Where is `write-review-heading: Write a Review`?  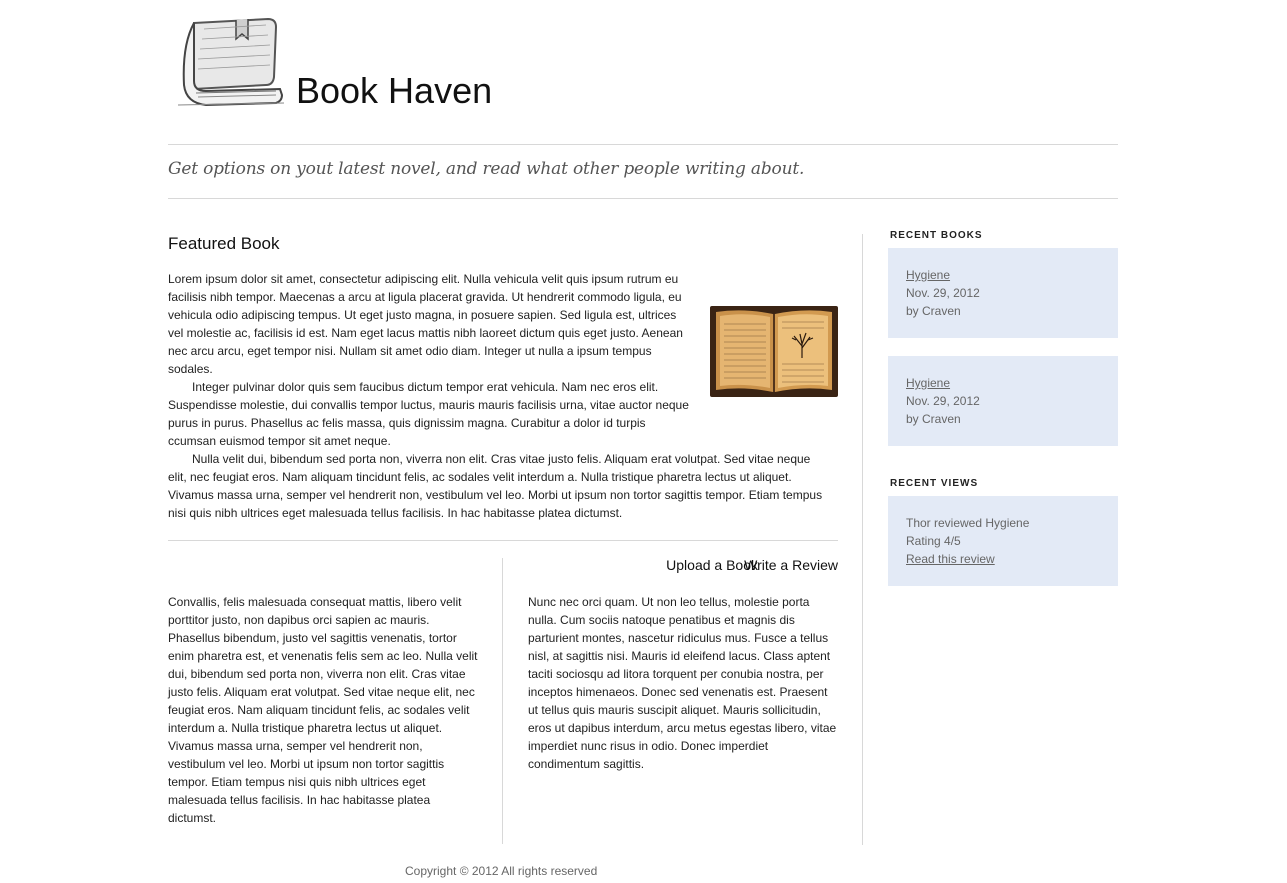
write-review-heading: Write a Review is located at coordinates (791, 565).